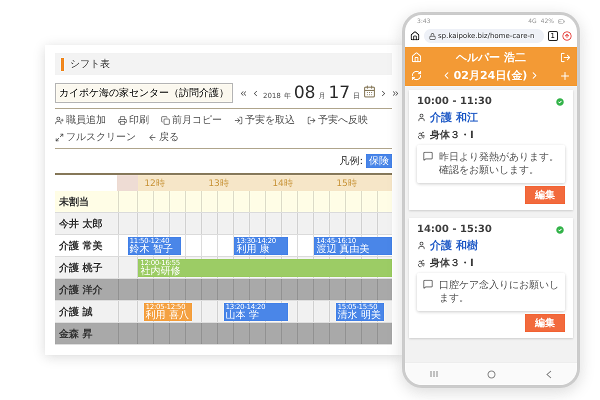 This screenshot has width=600, height=400. What do you see at coordinates (95, 137) in the screenshot?
I see `fullscreen-button: フルスクリーン` at bounding box center [95, 137].